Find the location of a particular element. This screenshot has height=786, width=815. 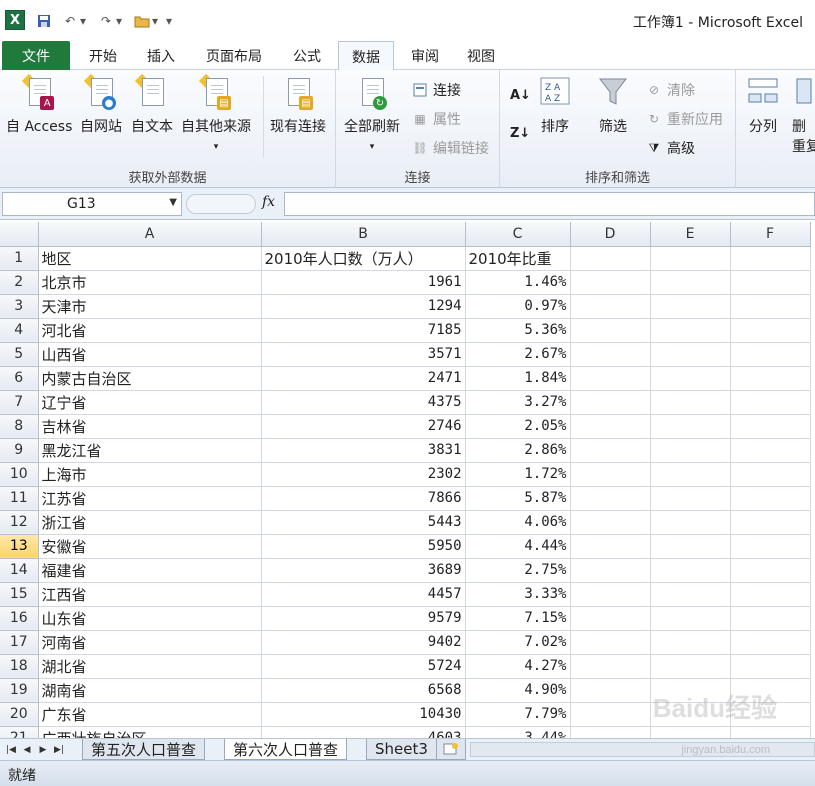

from-text-button: 自文本 is located at coordinates (152, 104).